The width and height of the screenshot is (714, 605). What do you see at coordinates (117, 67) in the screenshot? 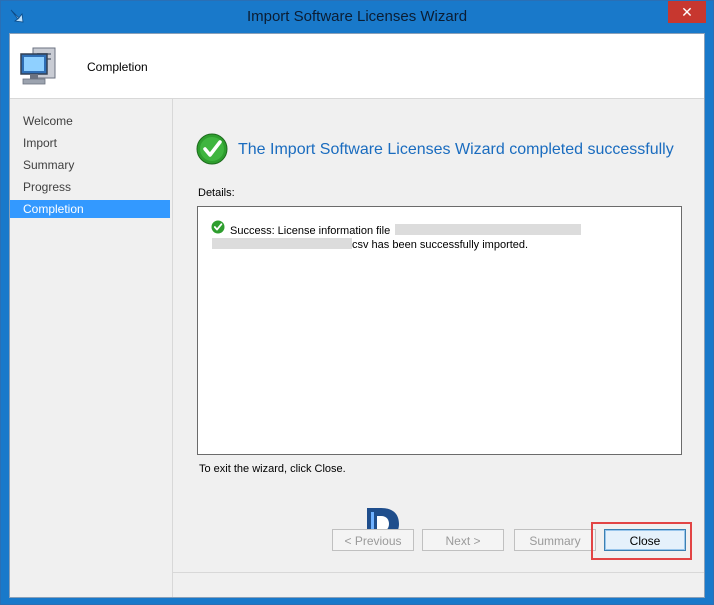
I see `header-title: Completion` at bounding box center [117, 67].